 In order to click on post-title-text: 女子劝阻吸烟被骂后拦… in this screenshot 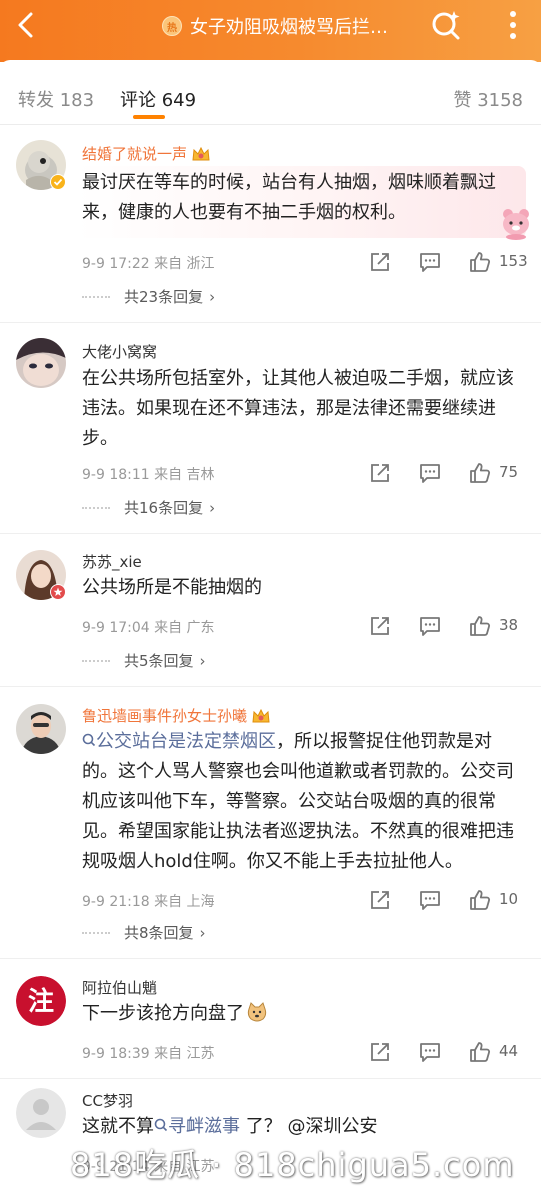, I will do `click(289, 27)`.